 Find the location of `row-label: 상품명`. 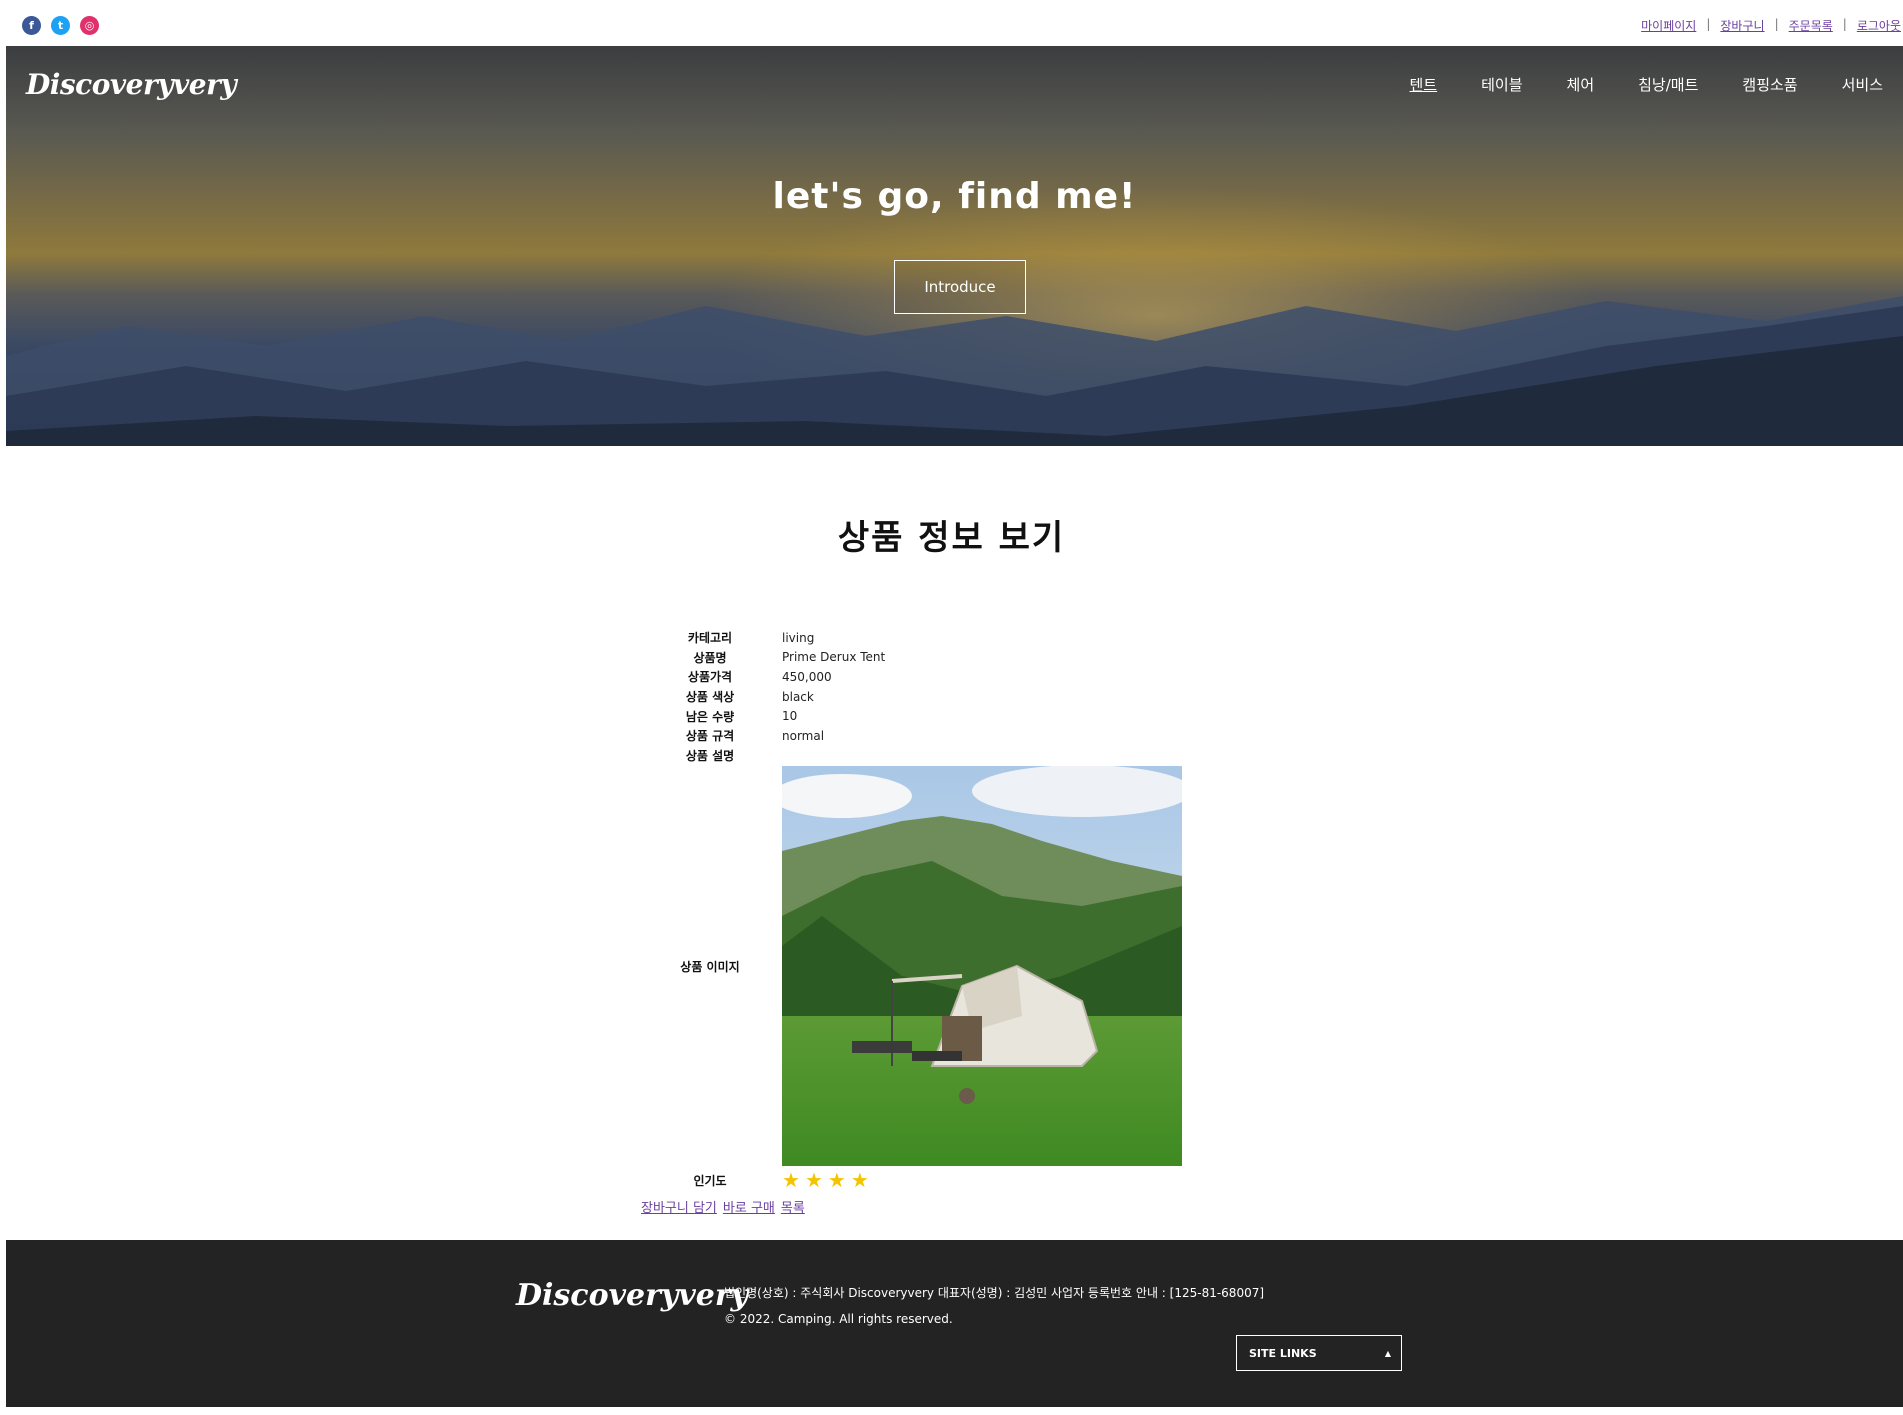

row-label: 상품명 is located at coordinates (710, 657).